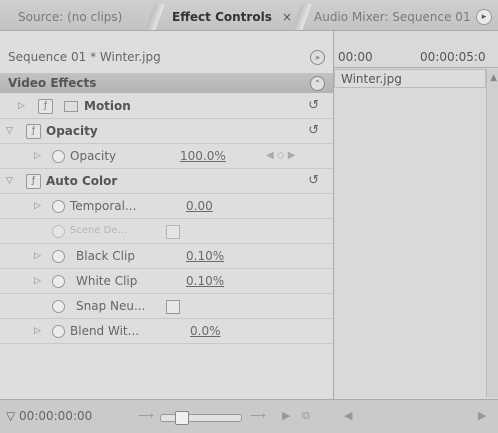  What do you see at coordinates (107, 281) in the screenshot?
I see `param-label-white-clip: White Clip` at bounding box center [107, 281].